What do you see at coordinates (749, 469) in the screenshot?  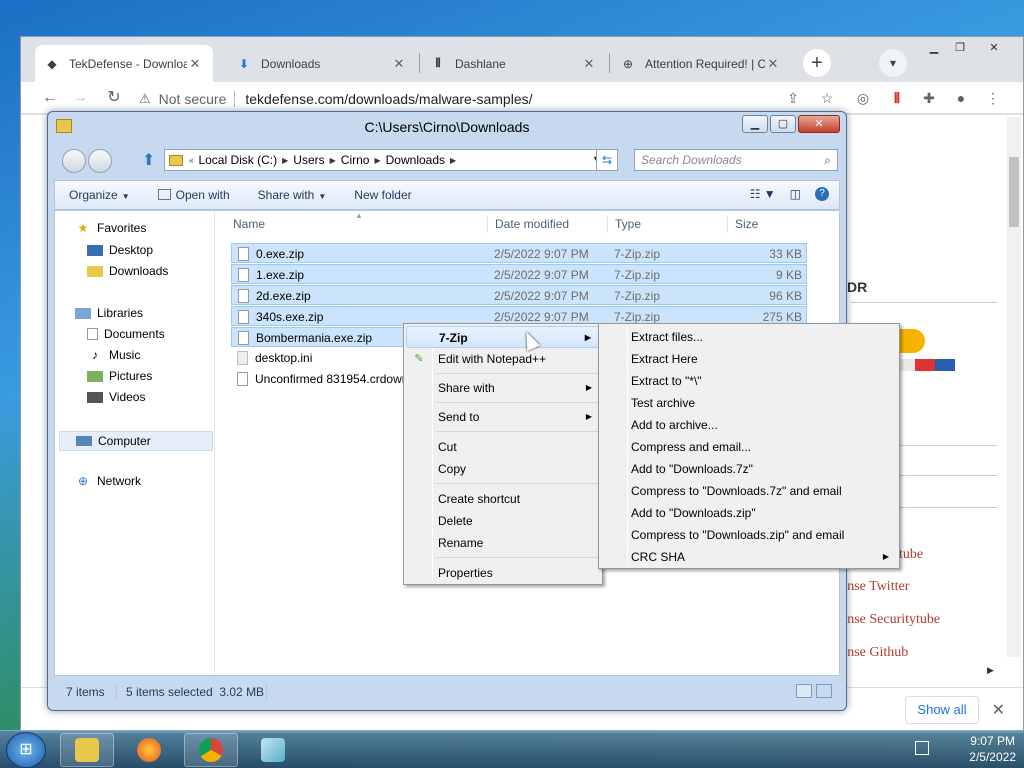 I see `menu-item-add-7z: Add to "Downloads.7z"` at bounding box center [749, 469].